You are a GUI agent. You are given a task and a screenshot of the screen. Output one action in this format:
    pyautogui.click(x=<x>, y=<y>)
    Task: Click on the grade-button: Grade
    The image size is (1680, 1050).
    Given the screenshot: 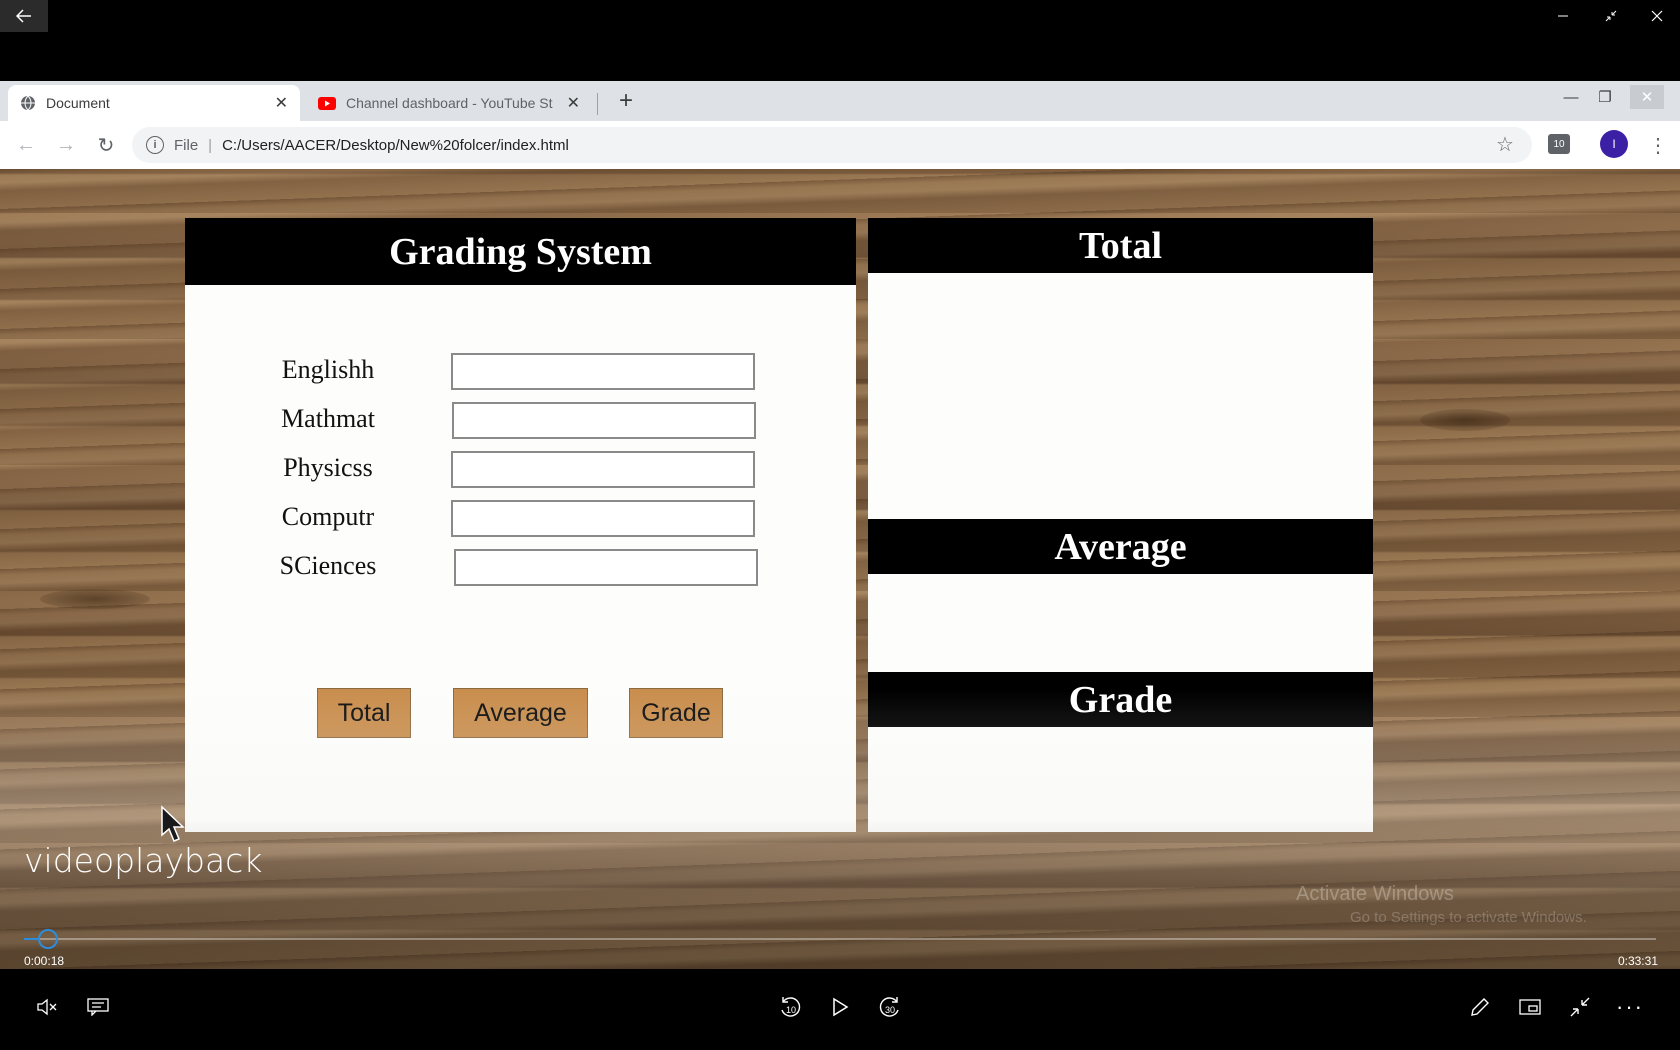 What is the action you would take?
    pyautogui.click(x=676, y=713)
    